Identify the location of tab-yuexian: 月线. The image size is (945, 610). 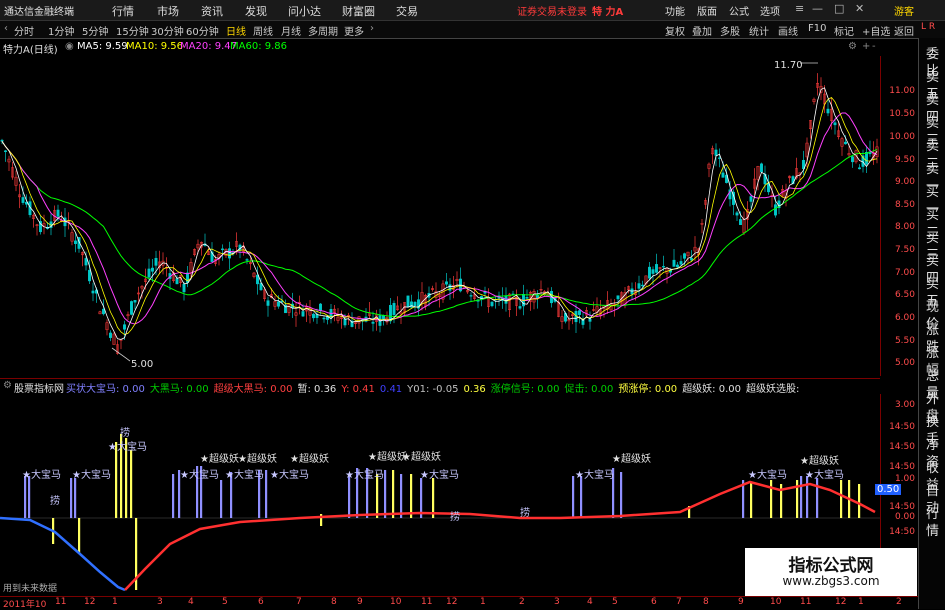
(291, 30).